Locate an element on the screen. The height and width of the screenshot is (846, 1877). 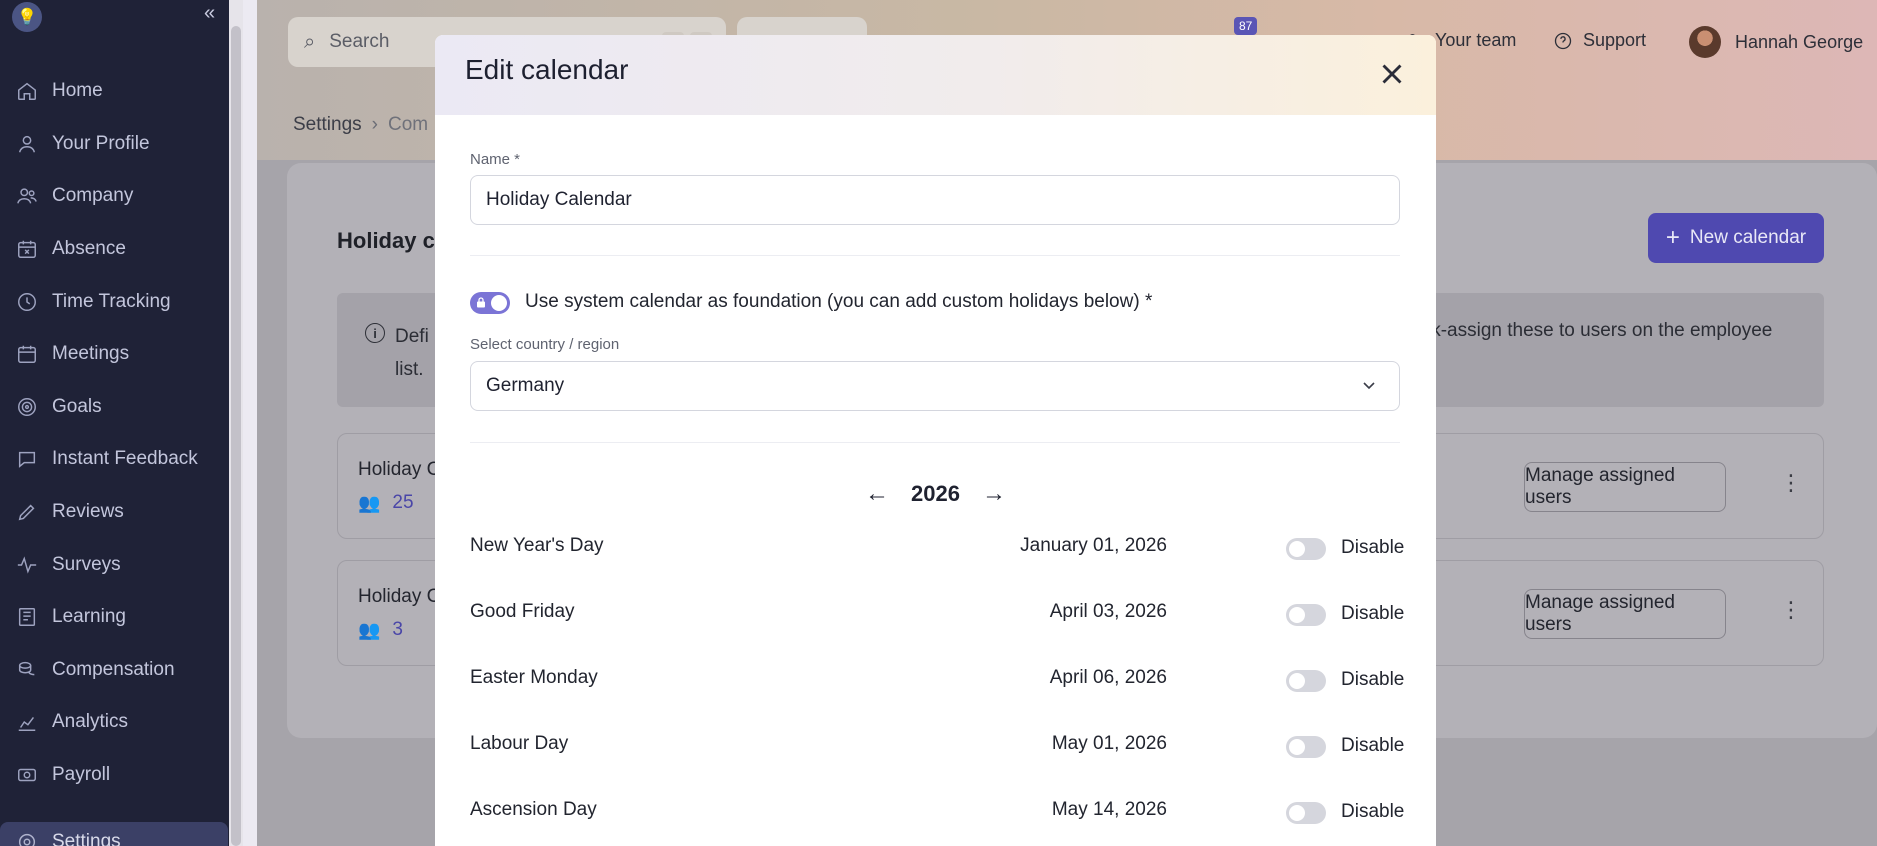
chat-icon is located at coordinates (27, 460).